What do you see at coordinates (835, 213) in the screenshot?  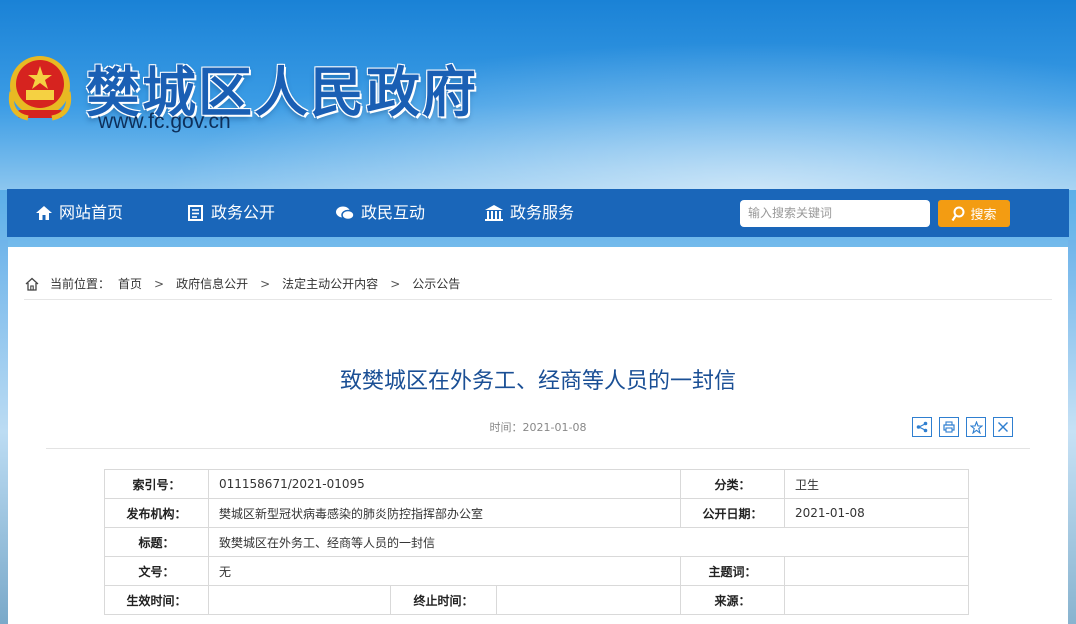 I see `search-input: 输入搜索关键词` at bounding box center [835, 213].